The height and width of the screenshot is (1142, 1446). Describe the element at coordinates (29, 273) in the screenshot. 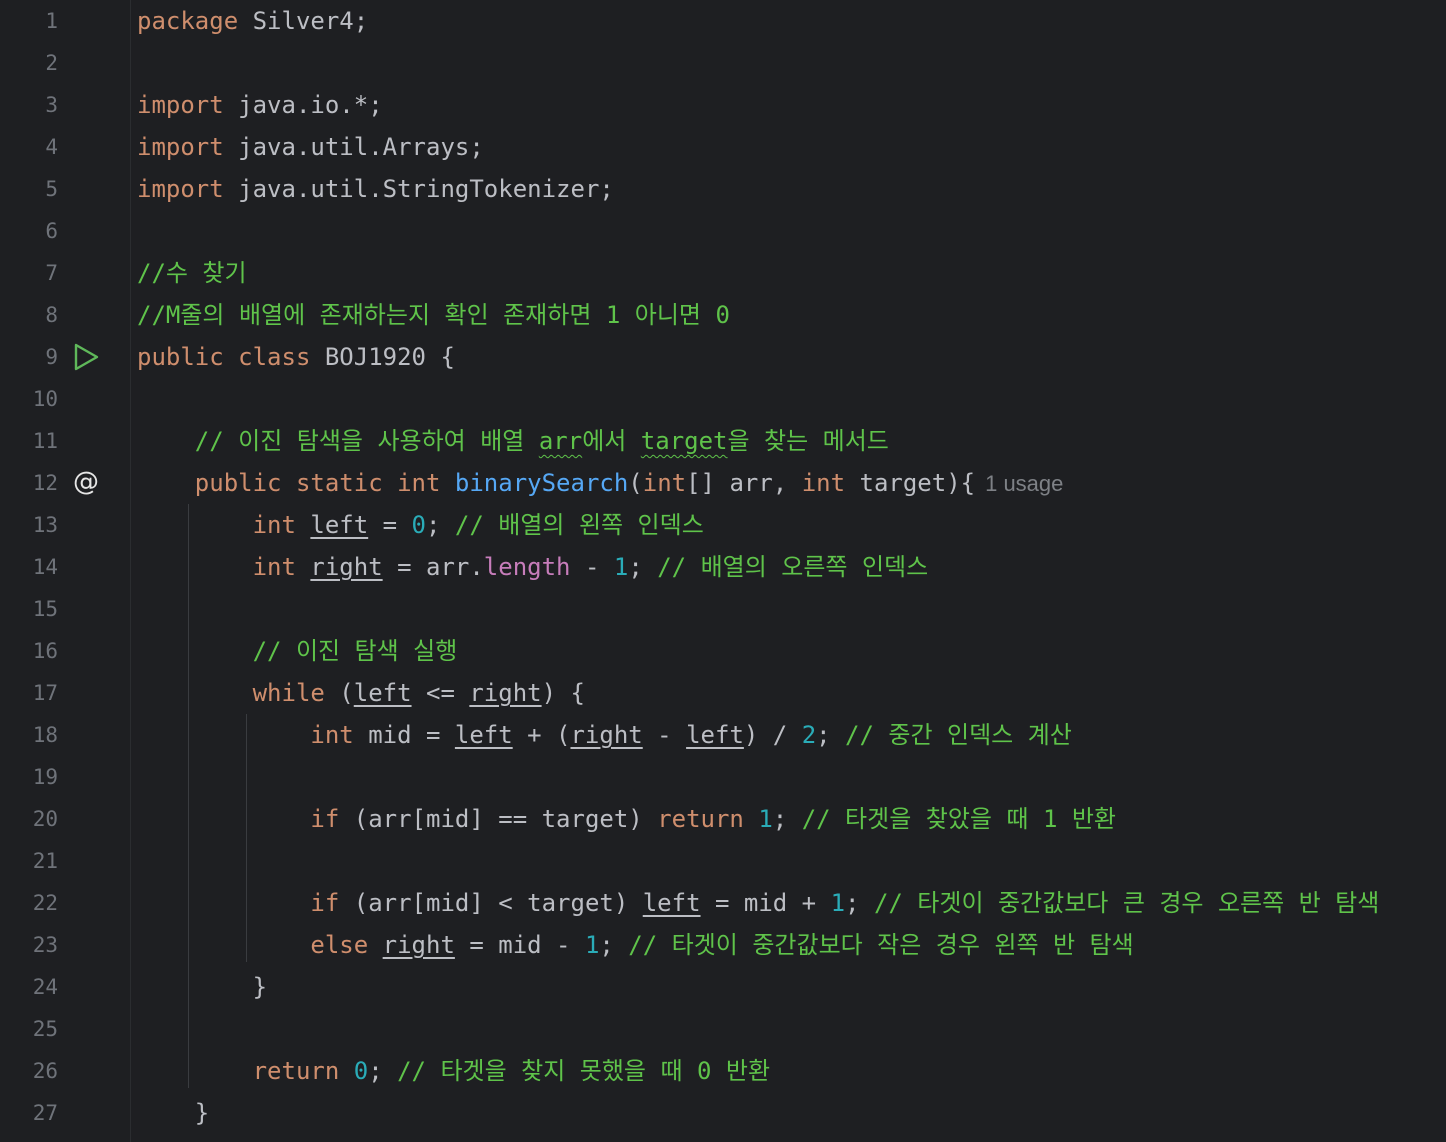

I see `line-number: 7` at that location.